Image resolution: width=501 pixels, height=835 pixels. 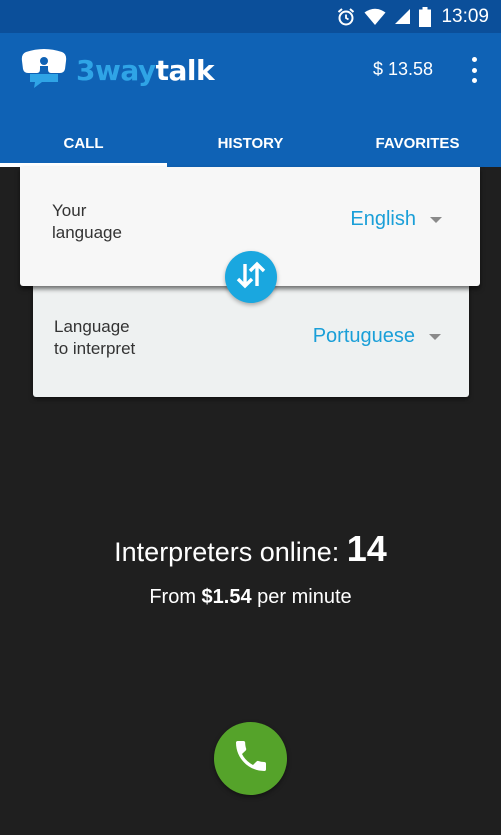 I want to click on your-language-dropdown: English, so click(x=396, y=219).